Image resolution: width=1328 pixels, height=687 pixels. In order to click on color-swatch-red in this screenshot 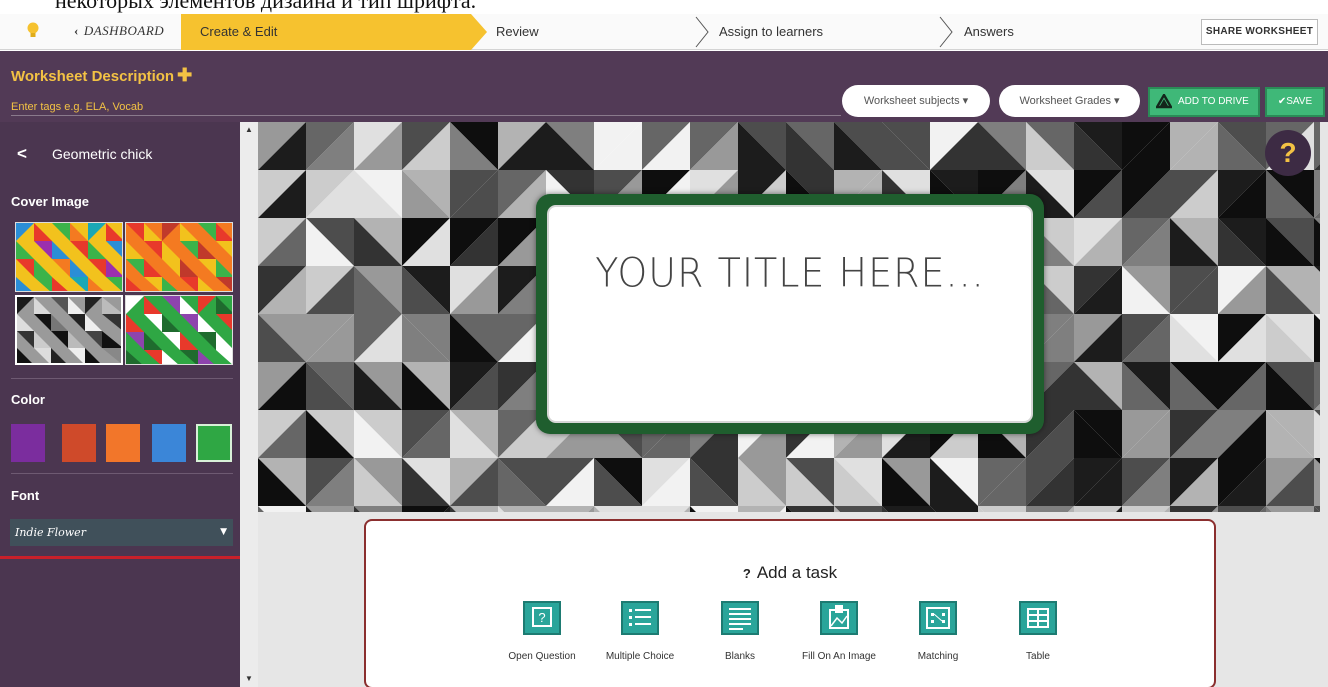, I will do `click(79, 443)`.